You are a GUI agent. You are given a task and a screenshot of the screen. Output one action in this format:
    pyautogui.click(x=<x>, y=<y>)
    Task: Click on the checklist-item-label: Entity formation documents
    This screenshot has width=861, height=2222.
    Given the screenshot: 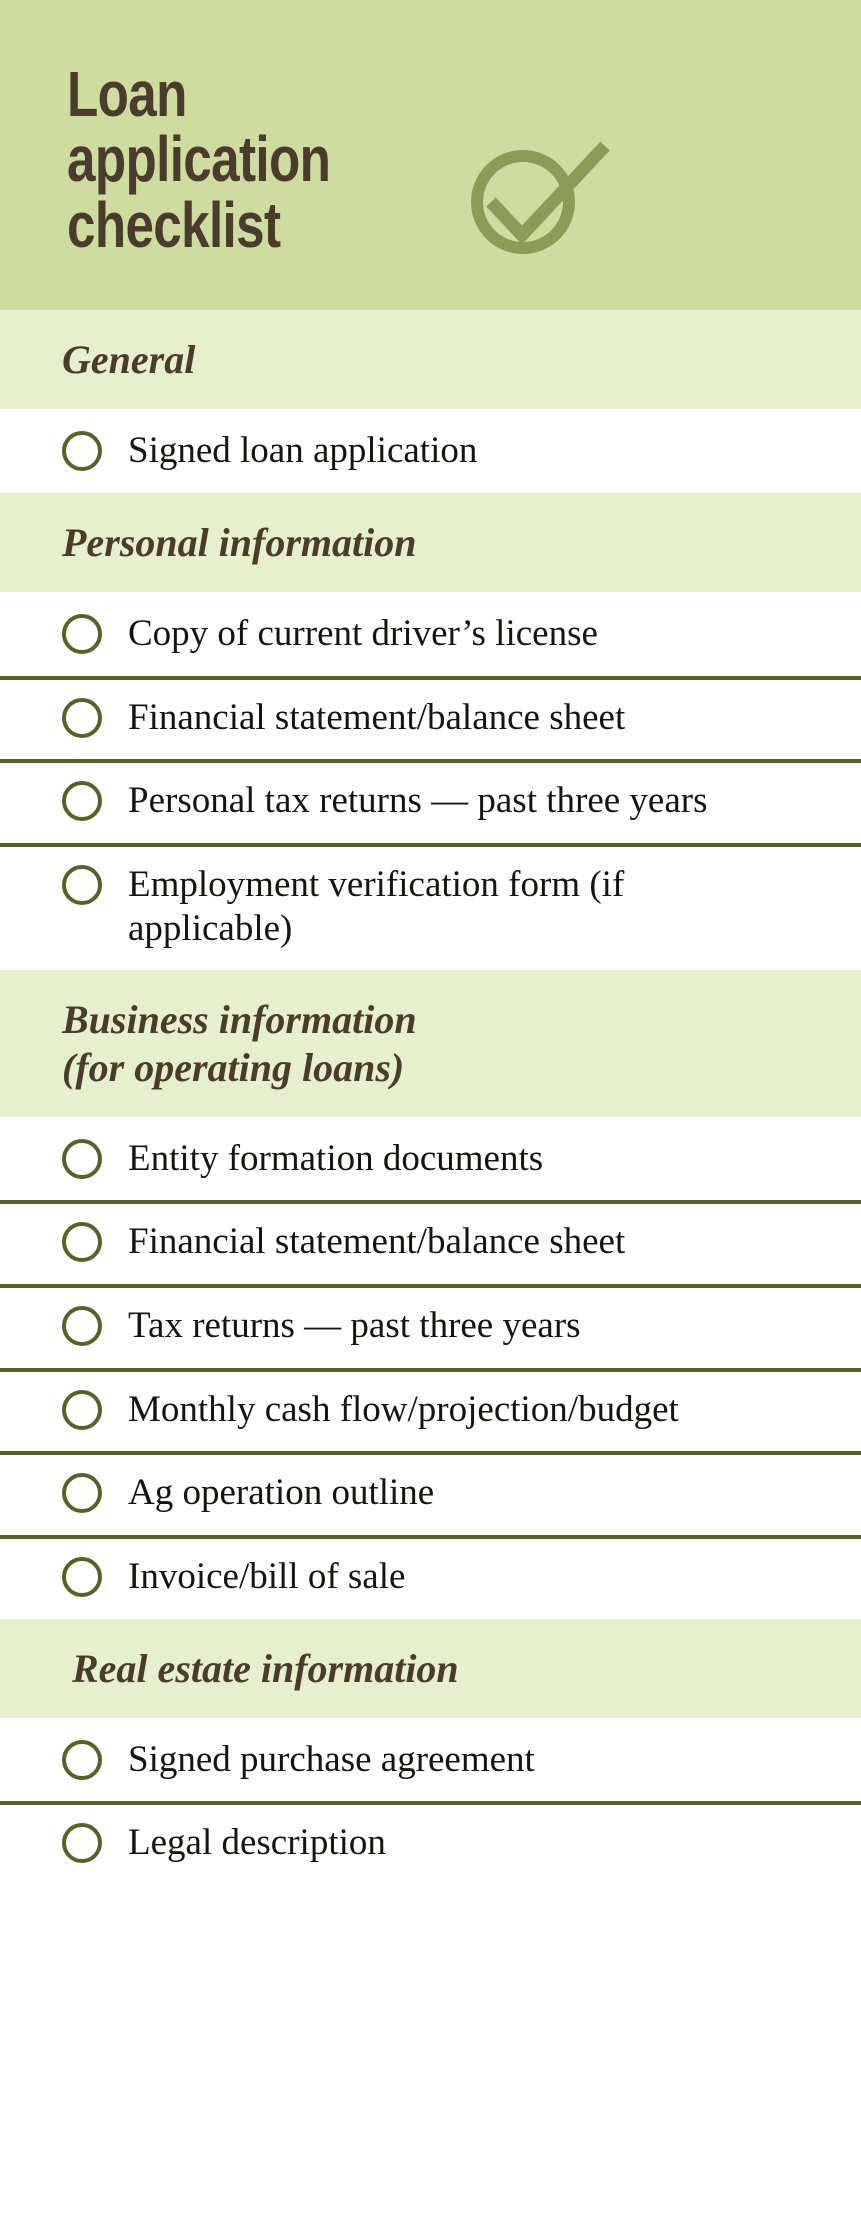 What is the action you would take?
    pyautogui.click(x=336, y=1158)
    